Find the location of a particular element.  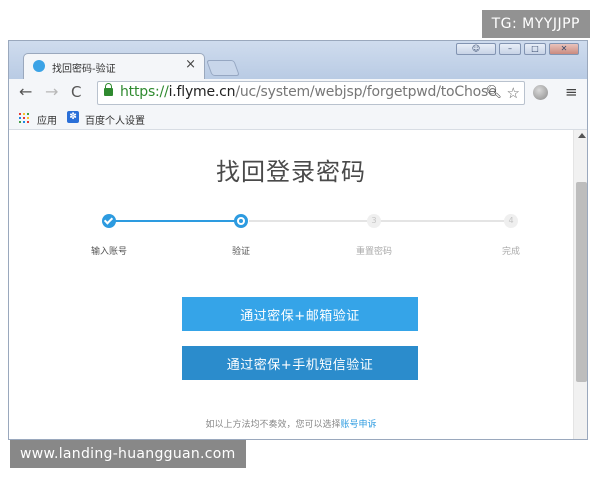

vertical-scrollbar is located at coordinates (580, 284).